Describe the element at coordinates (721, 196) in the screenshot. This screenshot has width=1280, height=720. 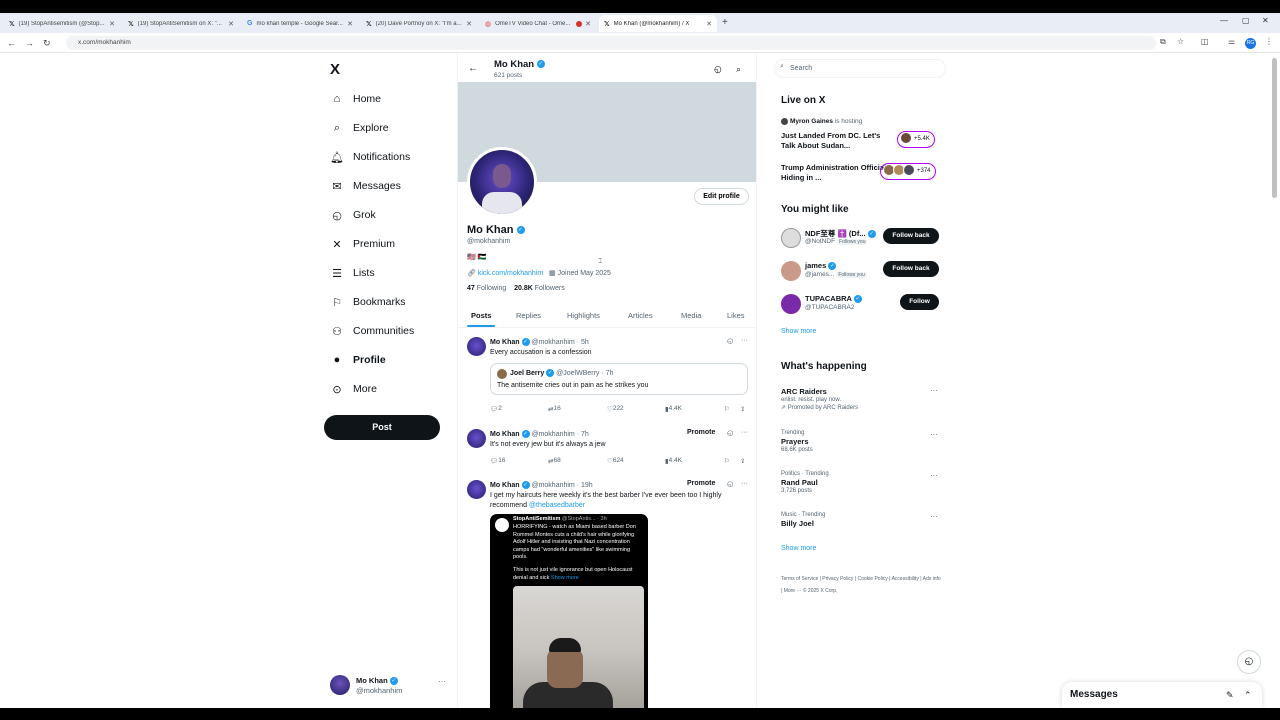
I see `edit-profile-button: Edit profile` at that location.